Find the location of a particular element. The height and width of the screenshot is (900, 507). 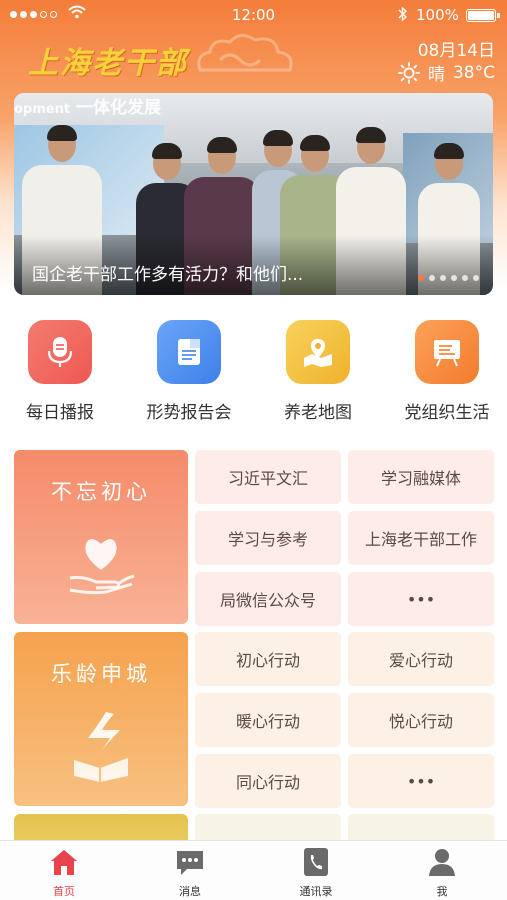

section-card-original-aspiration: 不忘初心 is located at coordinates (101, 537).